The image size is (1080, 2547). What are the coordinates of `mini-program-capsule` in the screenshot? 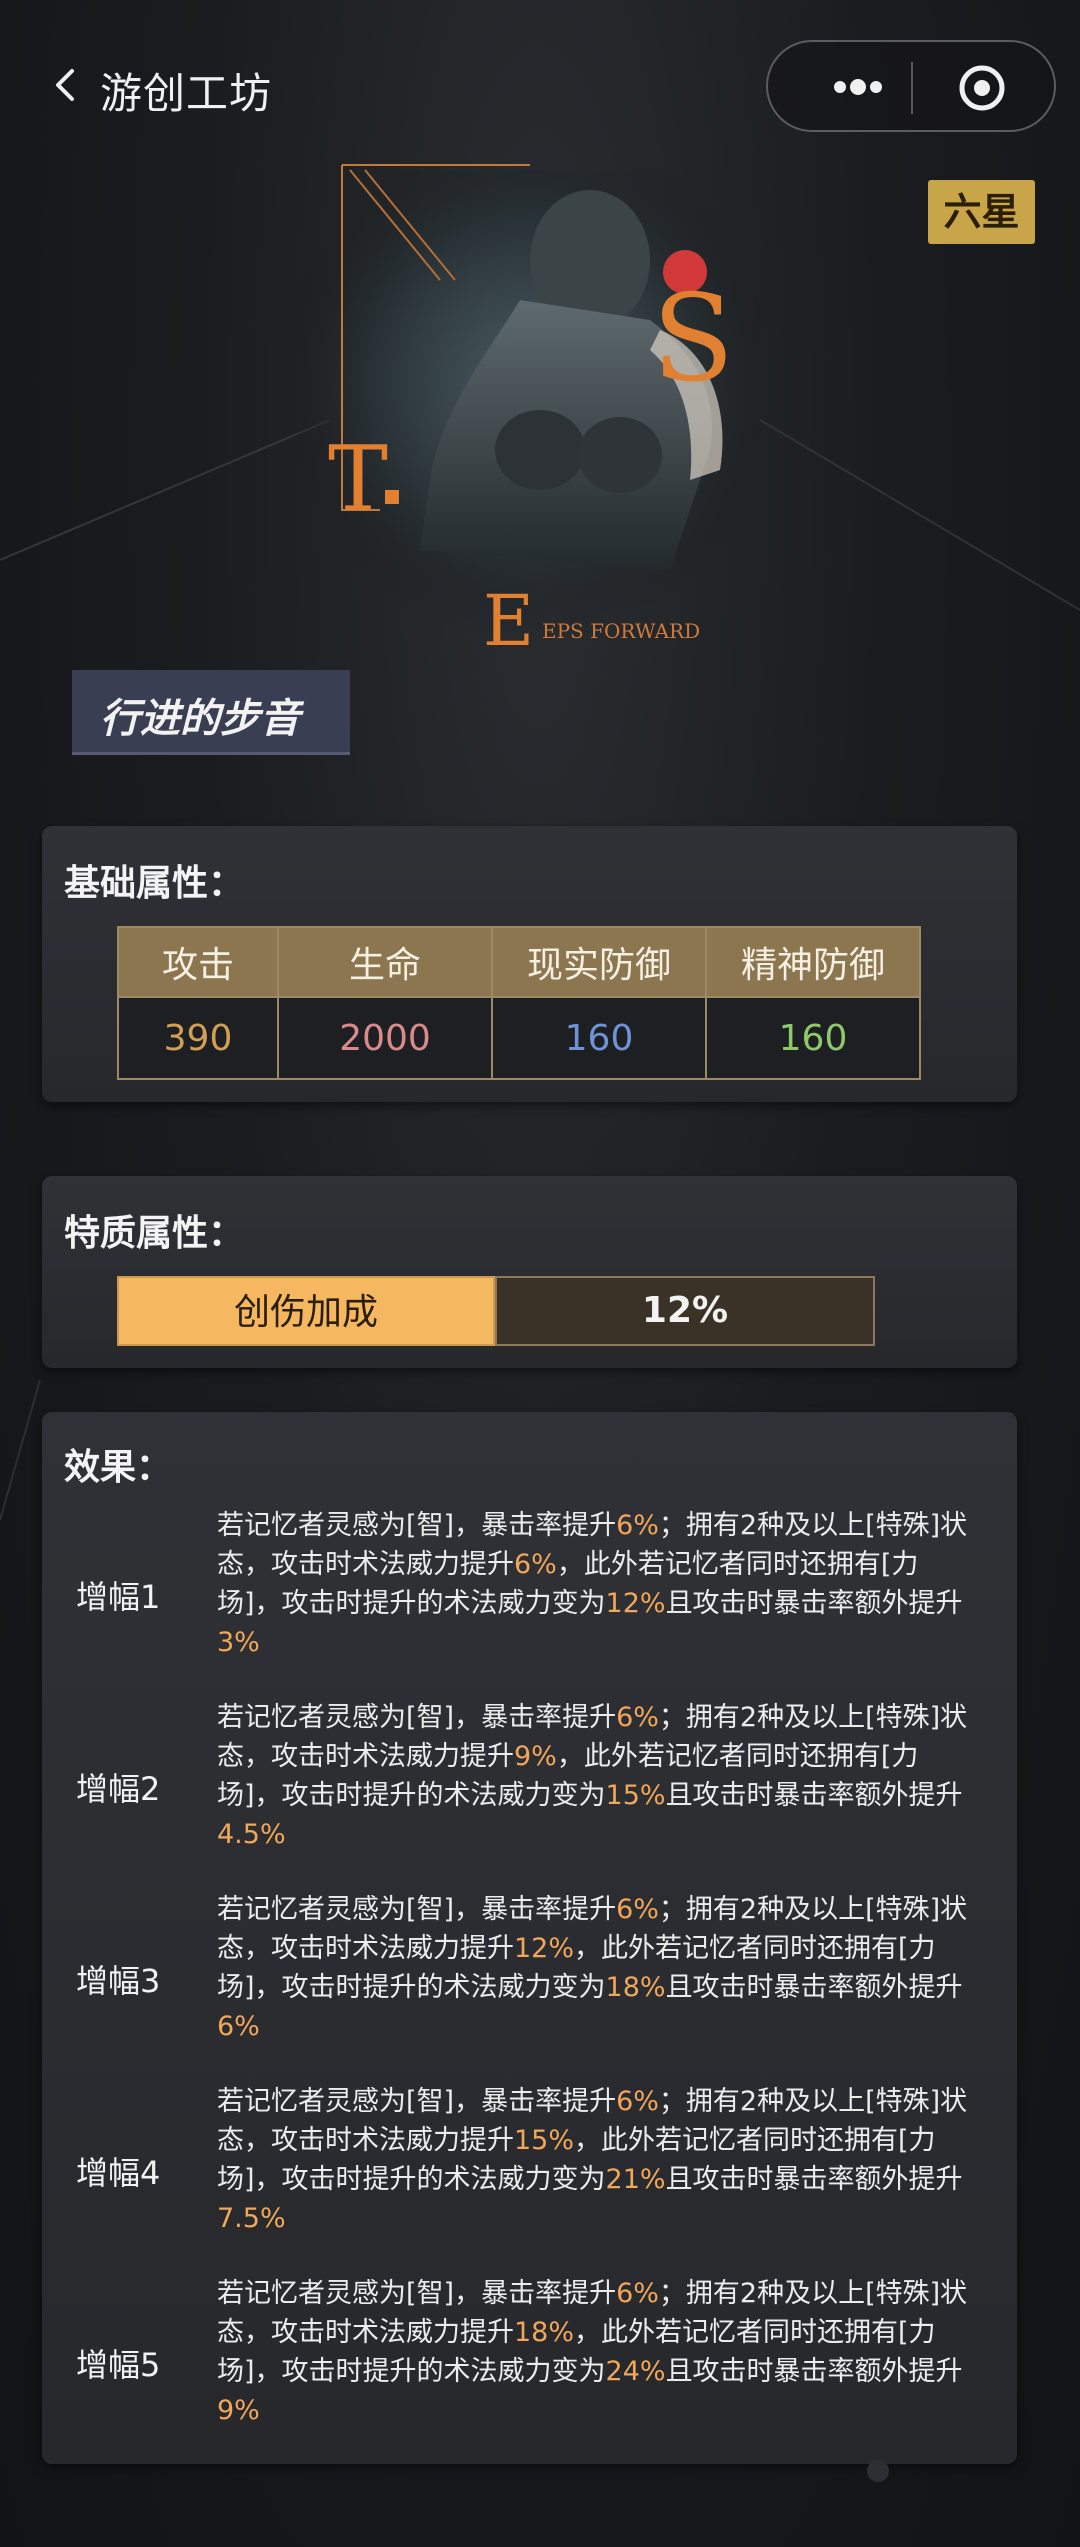 It's located at (911, 86).